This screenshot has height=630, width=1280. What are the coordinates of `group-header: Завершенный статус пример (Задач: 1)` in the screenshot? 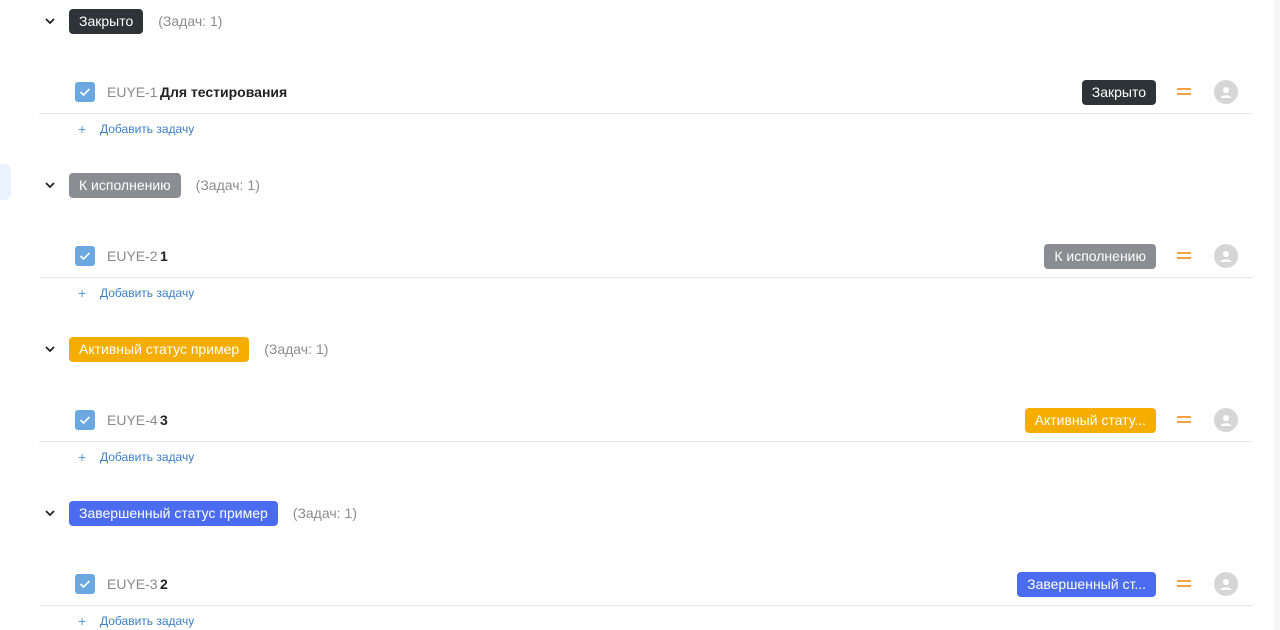 It's located at (198, 513).